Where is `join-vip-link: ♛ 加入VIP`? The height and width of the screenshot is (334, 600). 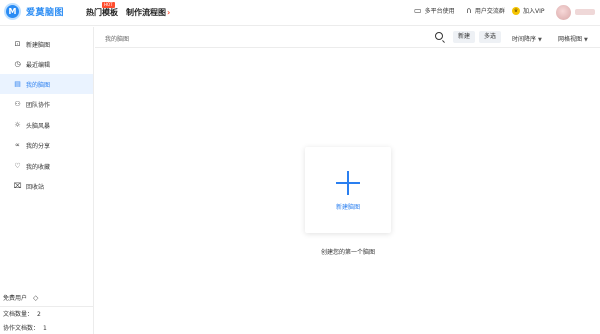
join-vip-link: ♛ 加入VIP is located at coordinates (528, 10).